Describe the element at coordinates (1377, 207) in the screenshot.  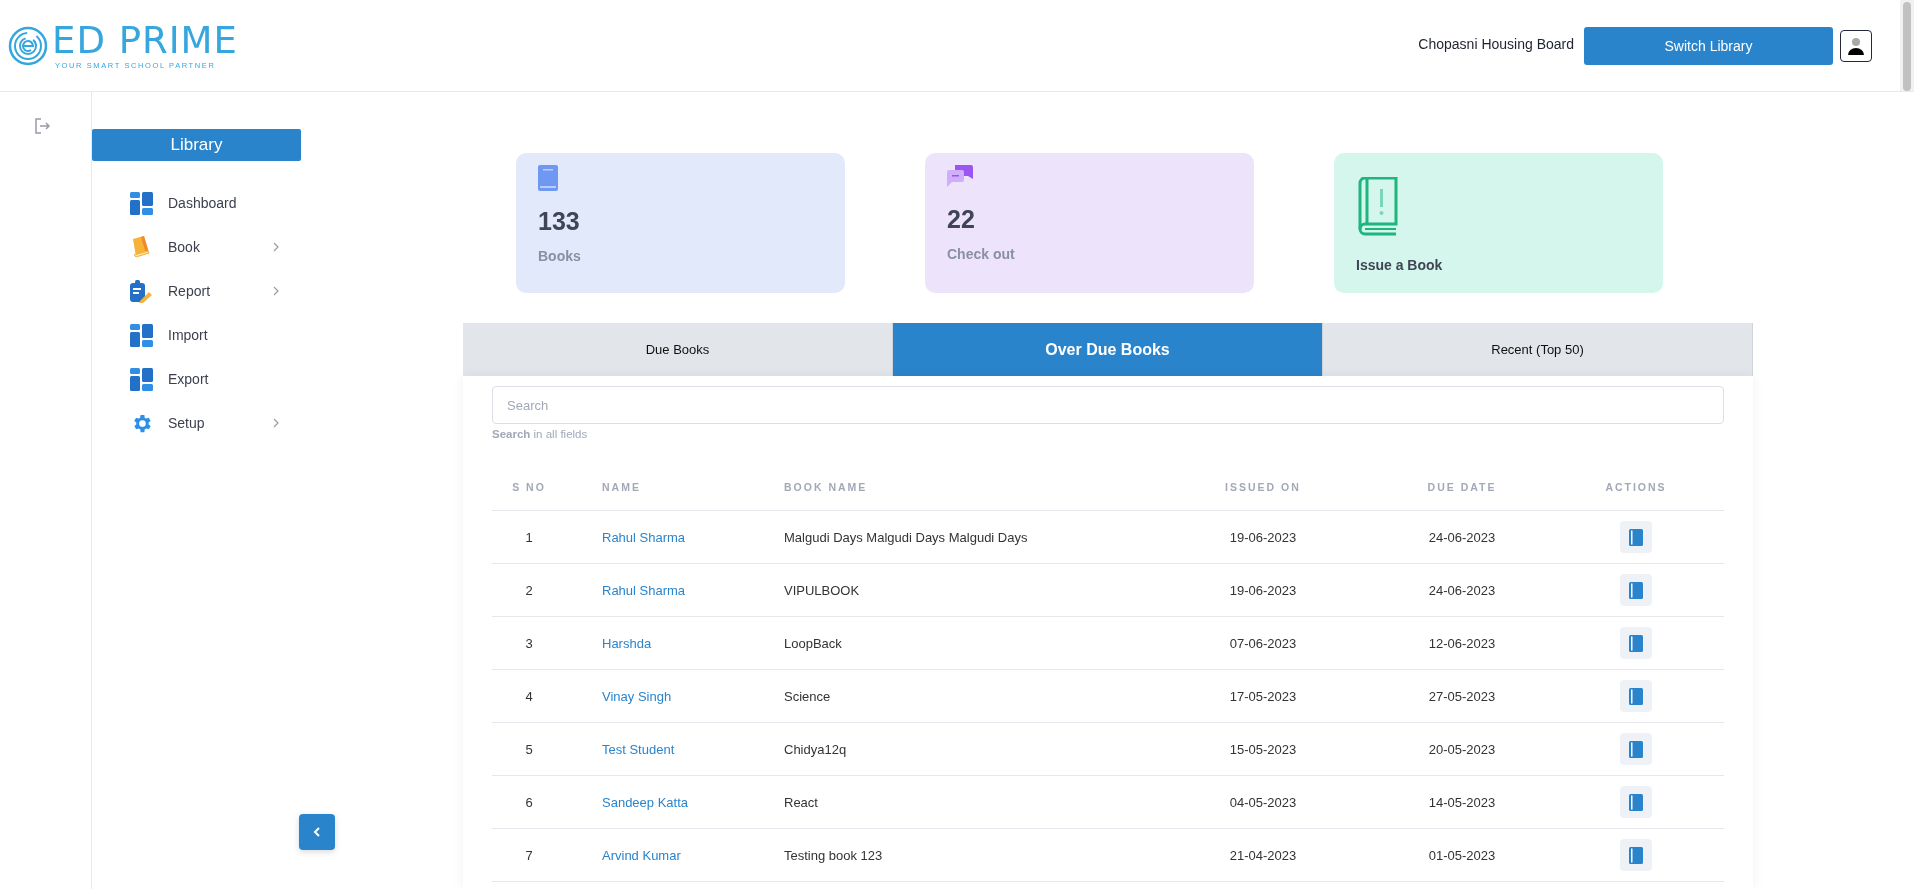
I see `book-exclamation-icon` at that location.